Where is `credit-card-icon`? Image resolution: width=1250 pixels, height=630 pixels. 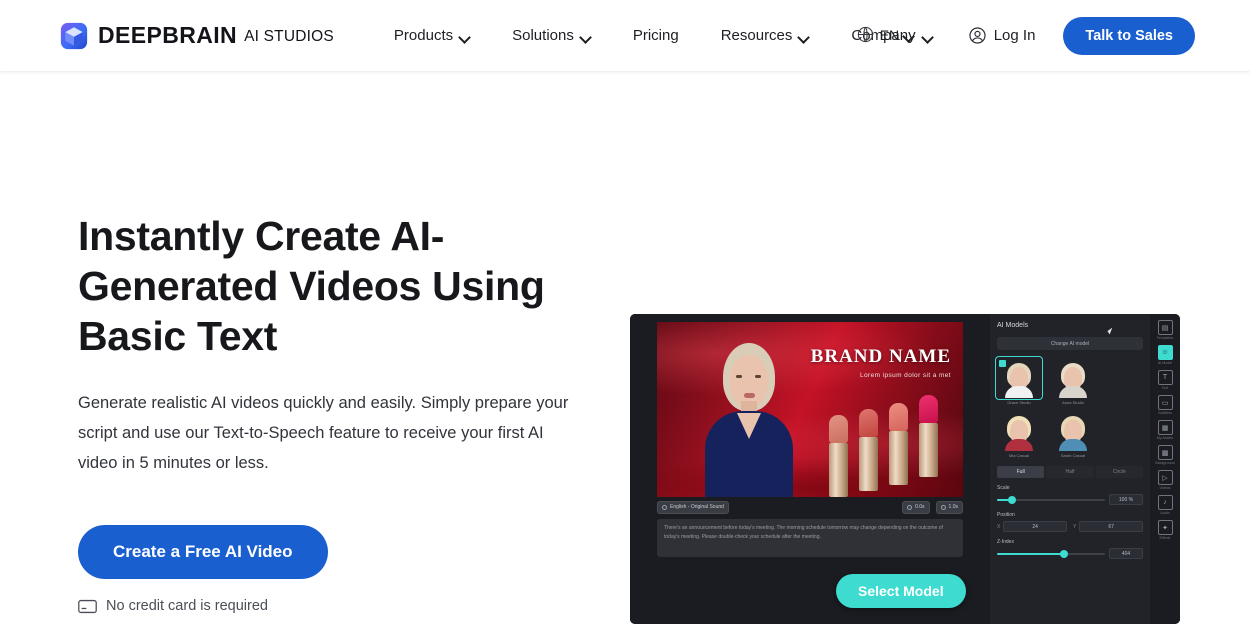
credit-card-icon is located at coordinates (87, 606).